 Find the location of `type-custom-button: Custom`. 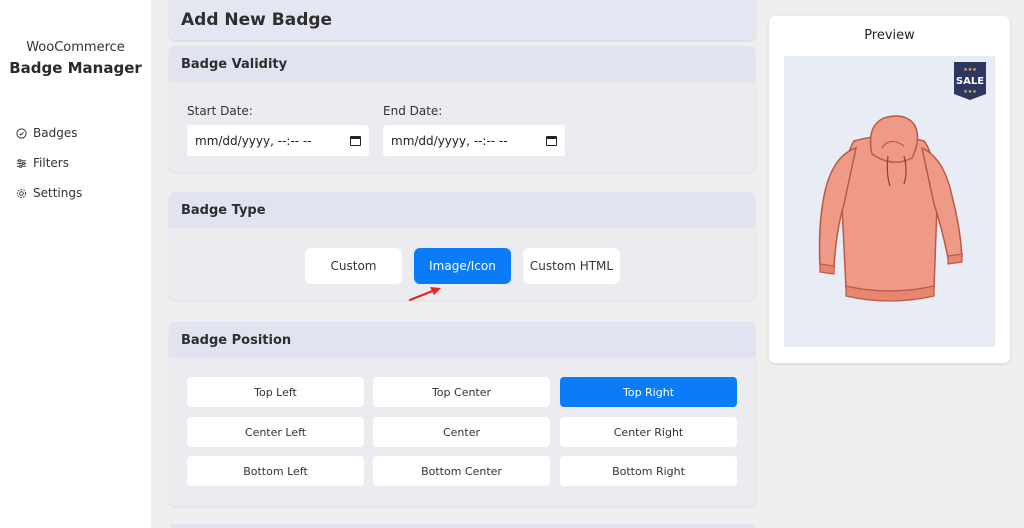

type-custom-button: Custom is located at coordinates (353, 266).